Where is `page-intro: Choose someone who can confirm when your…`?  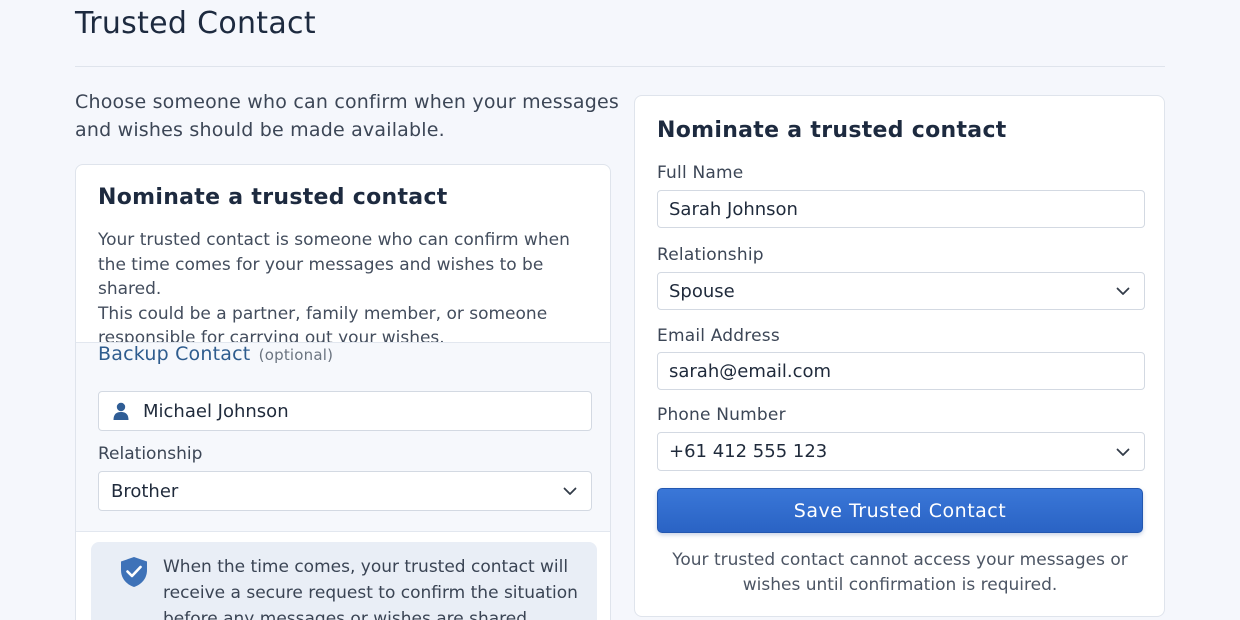 page-intro: Choose someone who can confirm when your… is located at coordinates (347, 116).